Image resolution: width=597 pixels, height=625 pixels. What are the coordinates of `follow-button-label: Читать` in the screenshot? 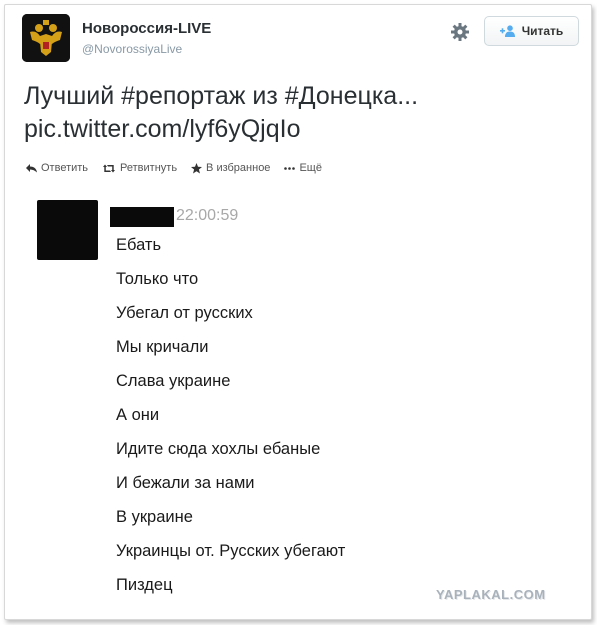 It's located at (542, 31).